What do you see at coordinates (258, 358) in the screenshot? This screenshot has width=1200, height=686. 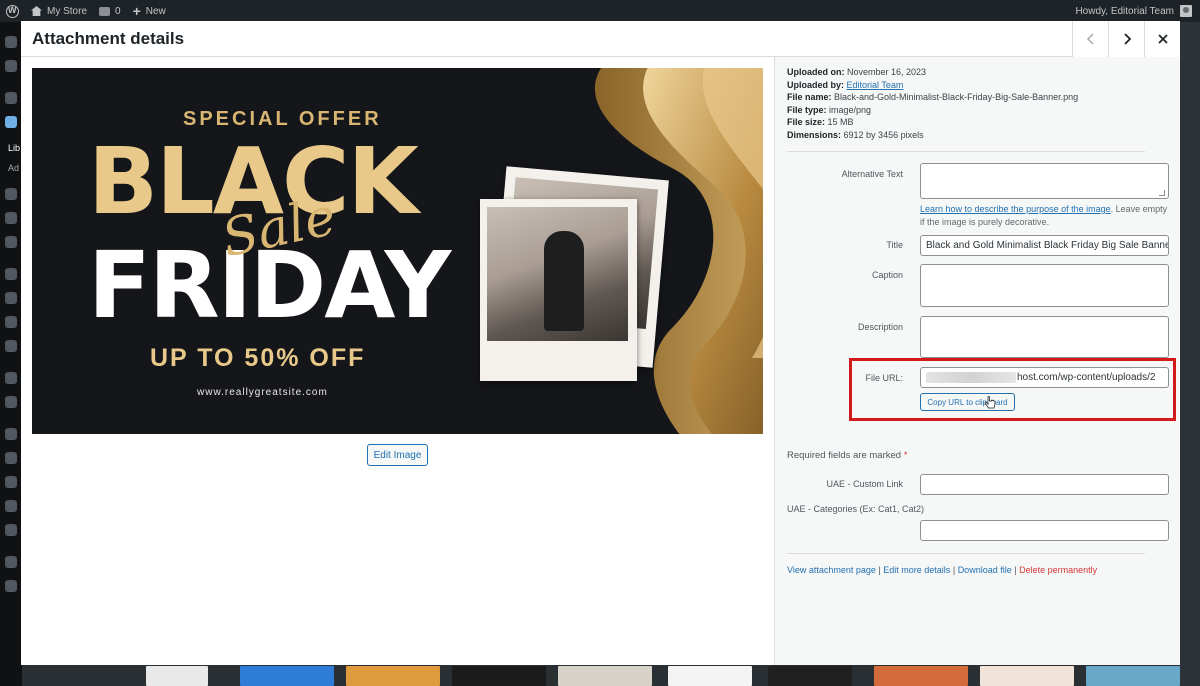 I see `banner-discount: UP TO 50% OFF` at bounding box center [258, 358].